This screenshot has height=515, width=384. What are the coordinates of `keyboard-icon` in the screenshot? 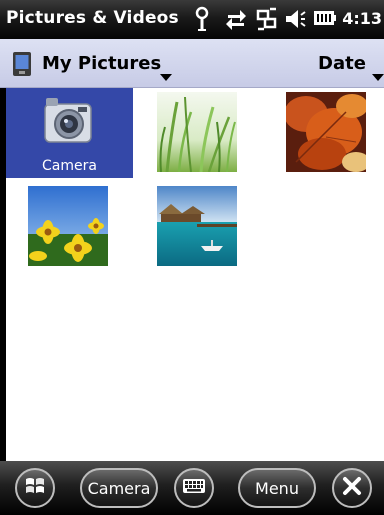 It's located at (194, 488).